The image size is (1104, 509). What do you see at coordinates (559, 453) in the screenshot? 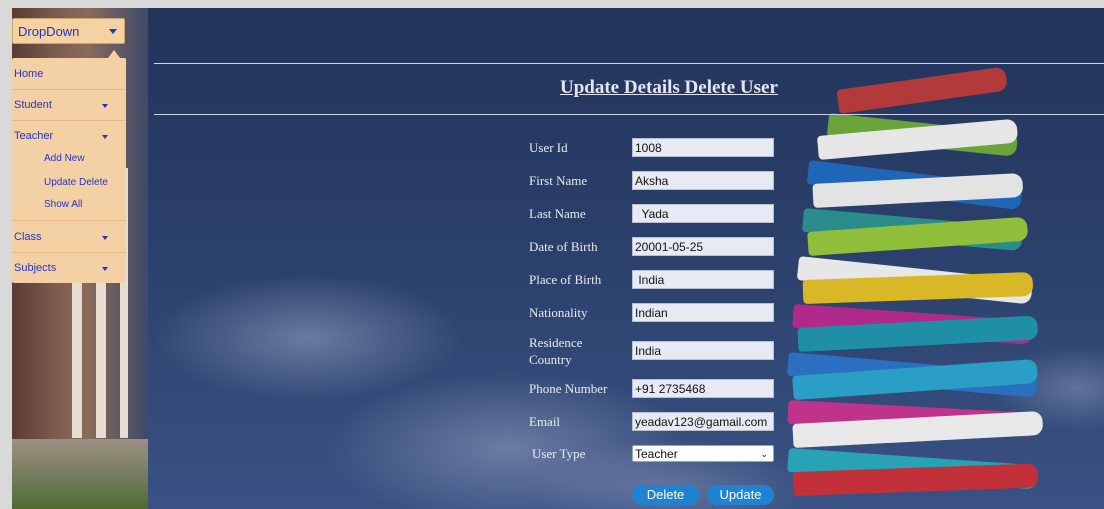
I see `user-type-label: User Type` at bounding box center [559, 453].